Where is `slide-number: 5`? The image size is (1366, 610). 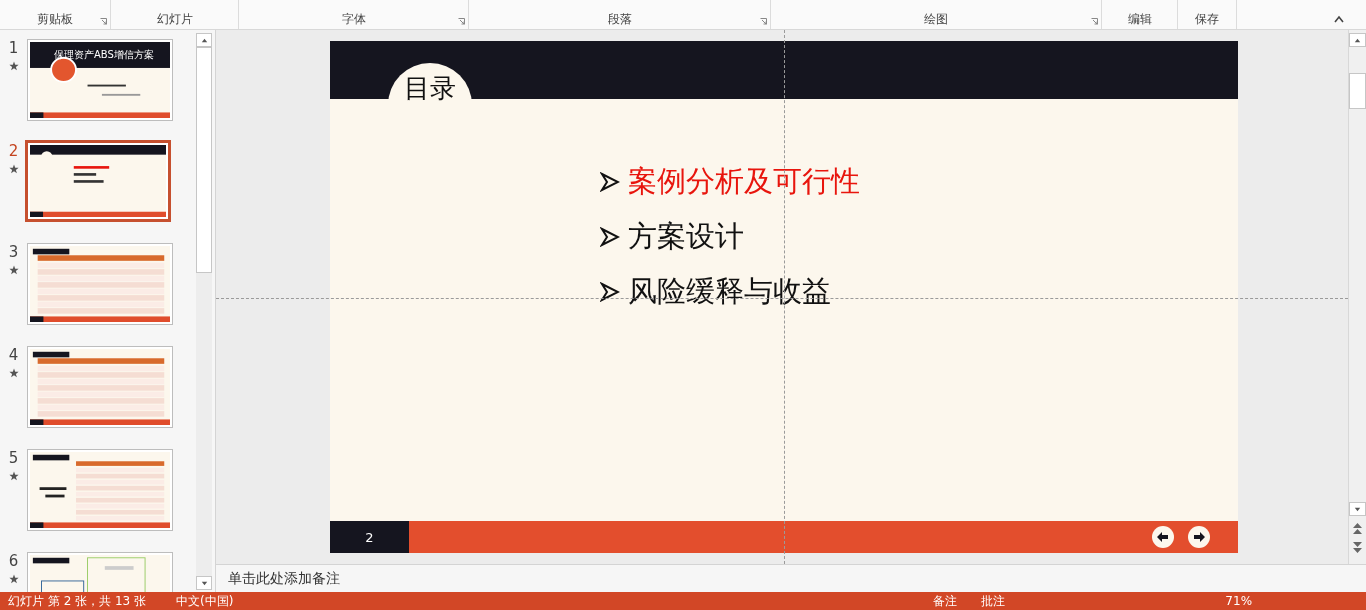 slide-number: 5 is located at coordinates (13, 458).